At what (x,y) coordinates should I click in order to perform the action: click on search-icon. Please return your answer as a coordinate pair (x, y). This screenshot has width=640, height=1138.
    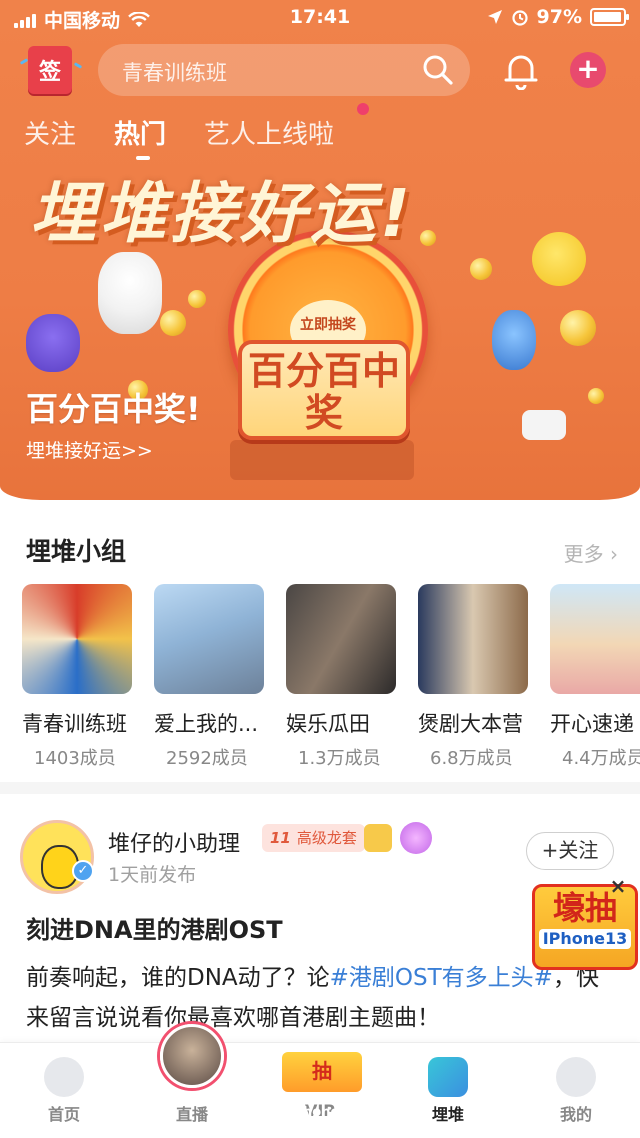
    Looking at the image, I should click on (438, 70).